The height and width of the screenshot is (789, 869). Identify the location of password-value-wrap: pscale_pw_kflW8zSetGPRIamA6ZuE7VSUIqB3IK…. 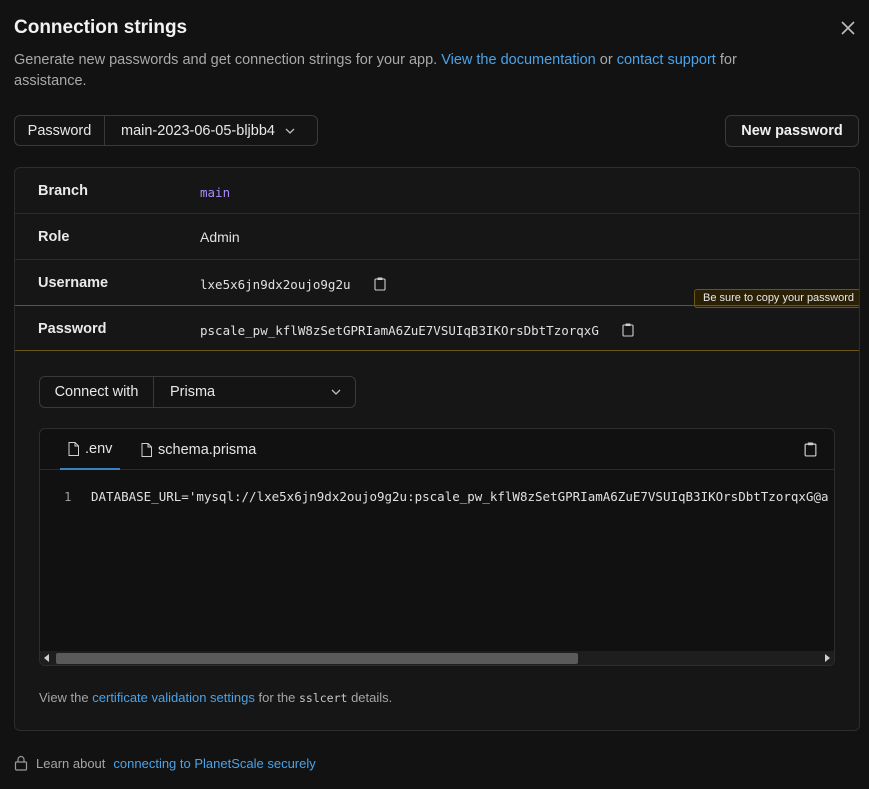
(417, 330).